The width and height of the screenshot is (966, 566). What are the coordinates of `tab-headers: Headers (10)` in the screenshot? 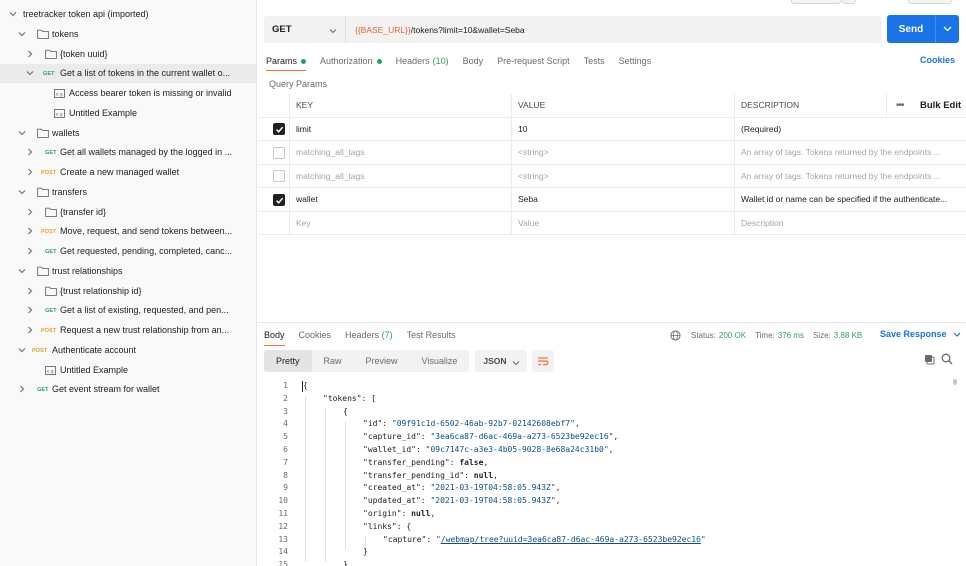 It's located at (422, 61).